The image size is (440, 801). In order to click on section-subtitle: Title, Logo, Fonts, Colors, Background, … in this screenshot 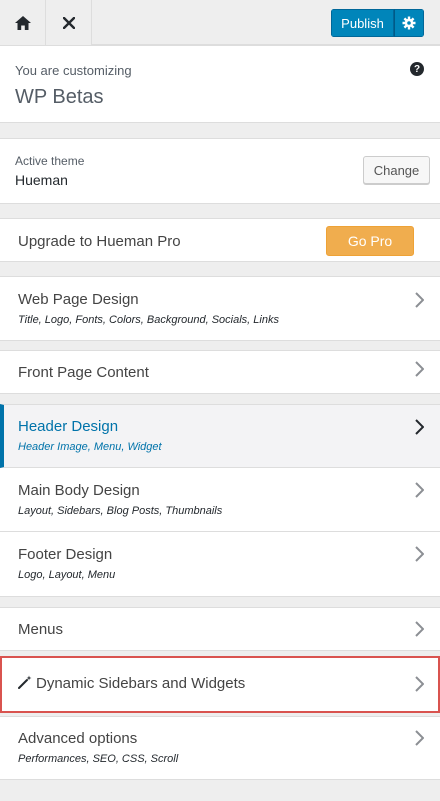, I will do `click(148, 320)`.